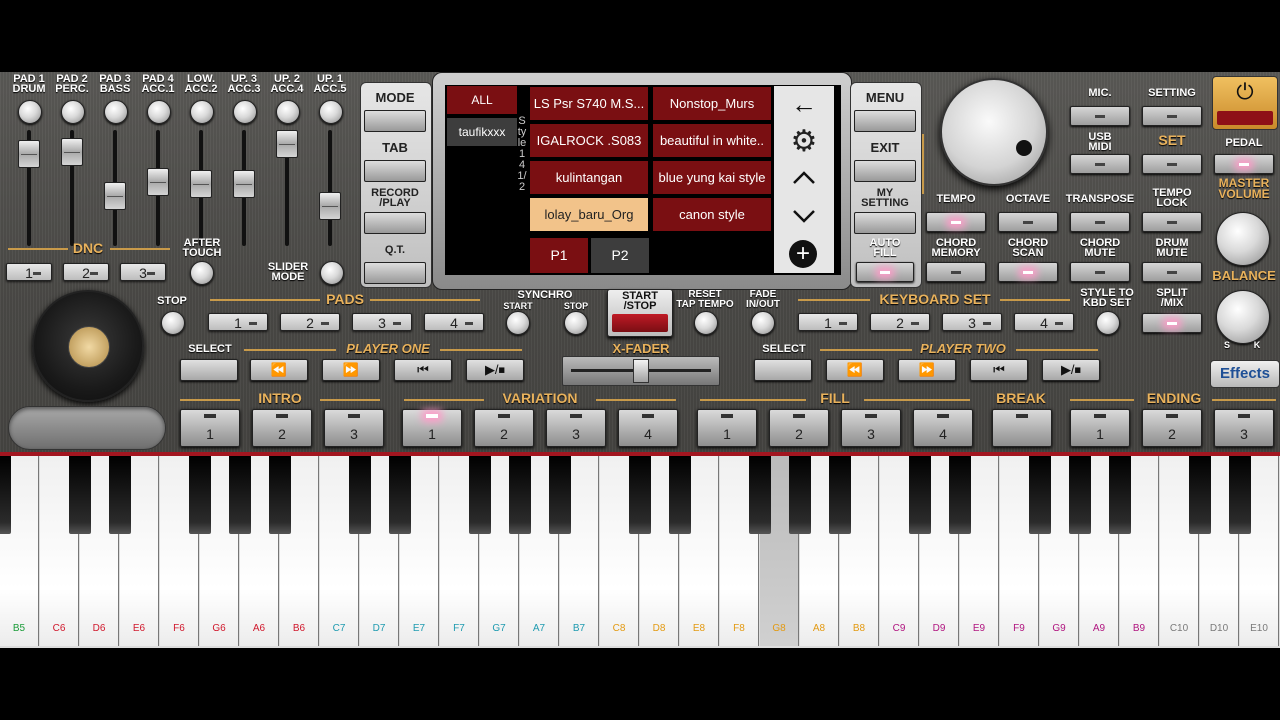 The image size is (1280, 720). What do you see at coordinates (620, 255) in the screenshot?
I see `page-p2: P2` at bounding box center [620, 255].